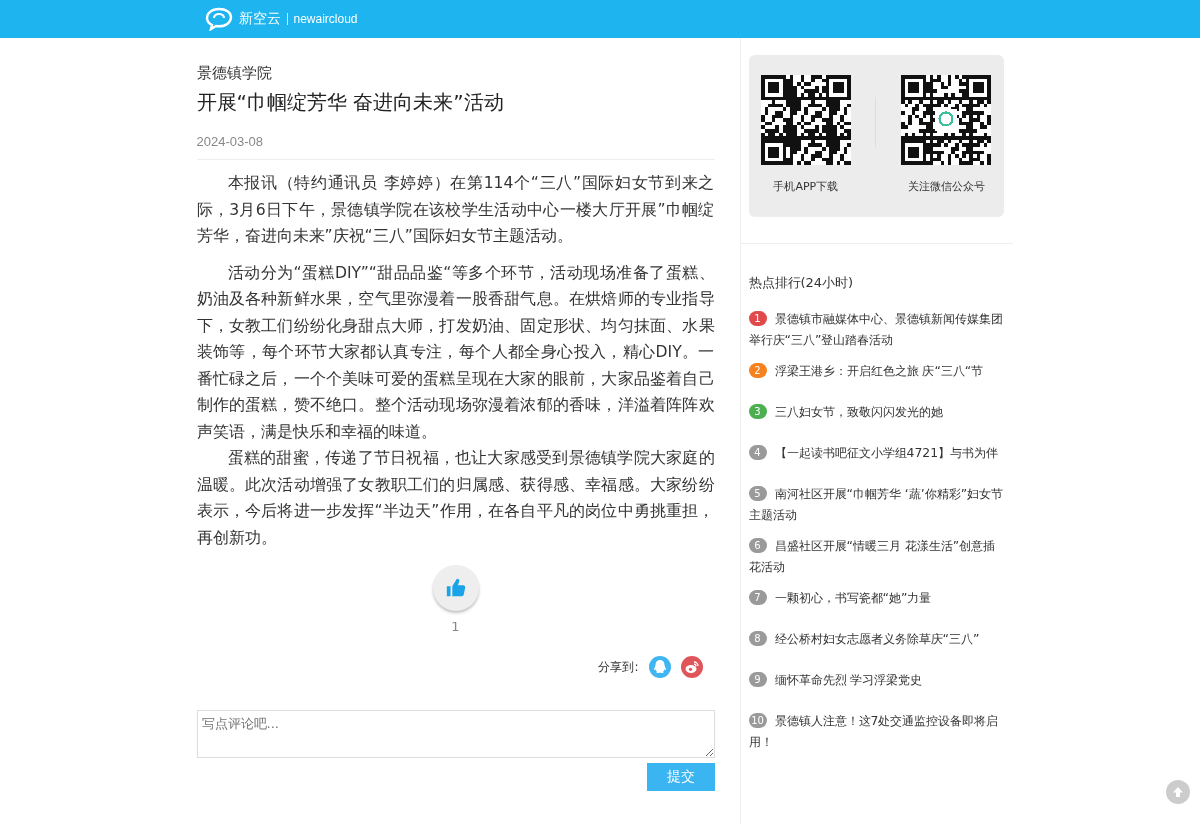  What do you see at coordinates (757, 318) in the screenshot?
I see `rank-badge: 1` at bounding box center [757, 318].